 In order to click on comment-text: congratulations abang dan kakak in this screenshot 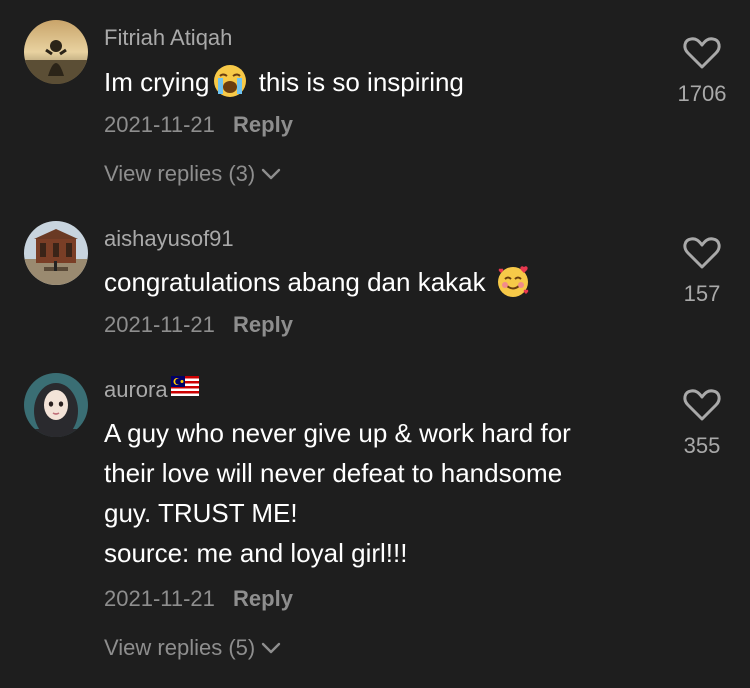, I will do `click(379, 282)`.